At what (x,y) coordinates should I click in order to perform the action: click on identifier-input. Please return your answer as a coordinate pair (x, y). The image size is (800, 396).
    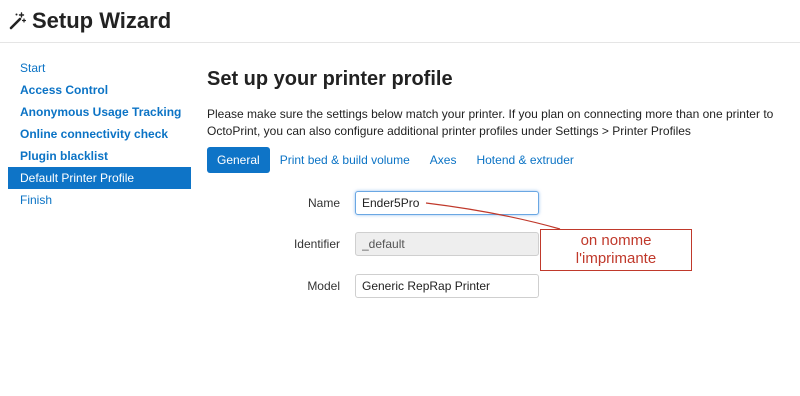
    Looking at the image, I should click on (447, 244).